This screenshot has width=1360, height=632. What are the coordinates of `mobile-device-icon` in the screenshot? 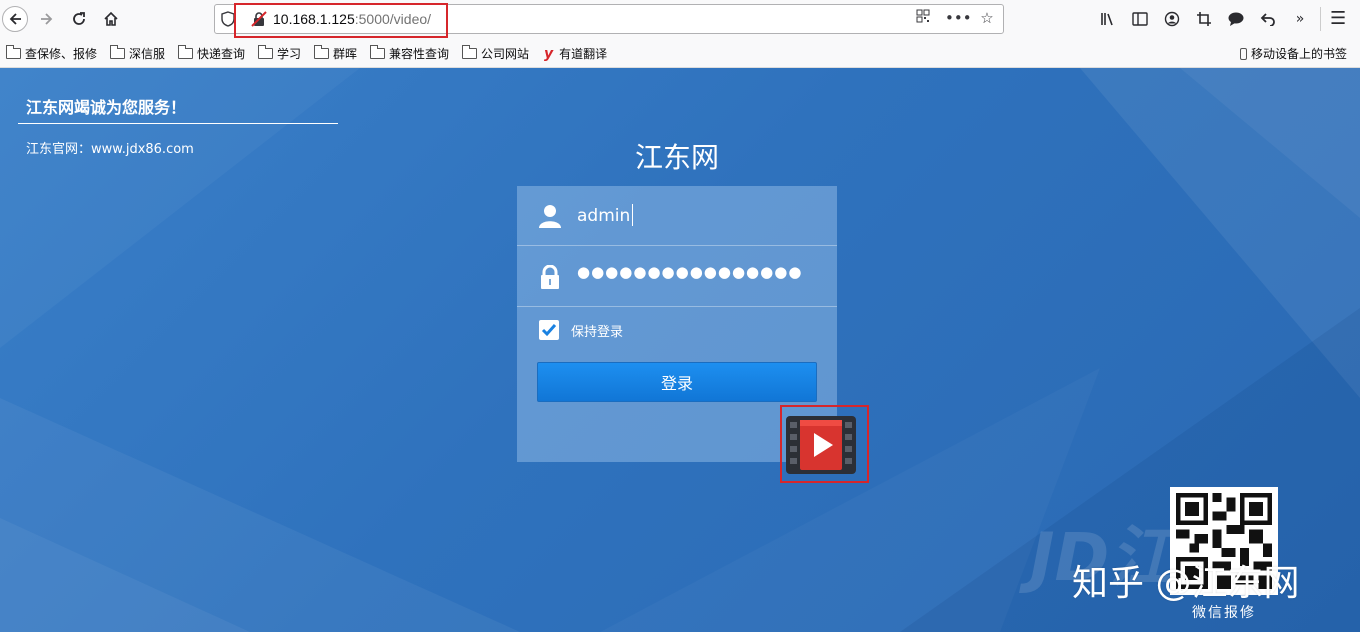 It's located at (1243, 53).